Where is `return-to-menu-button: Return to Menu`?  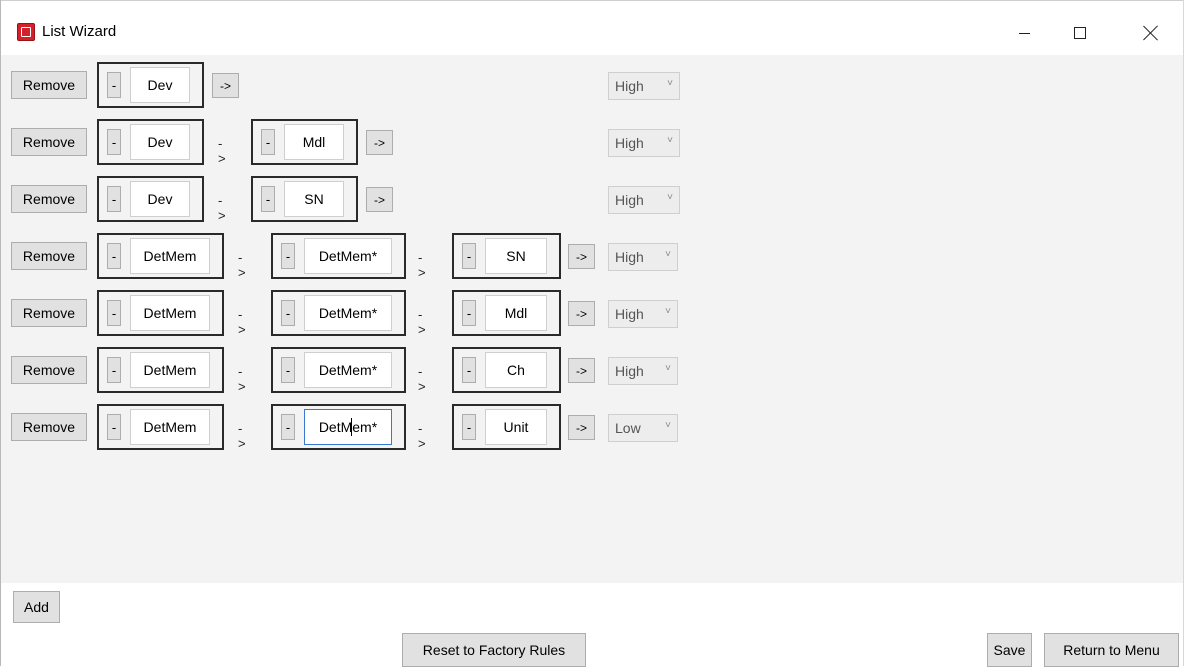 return-to-menu-button: Return to Menu is located at coordinates (1111, 650).